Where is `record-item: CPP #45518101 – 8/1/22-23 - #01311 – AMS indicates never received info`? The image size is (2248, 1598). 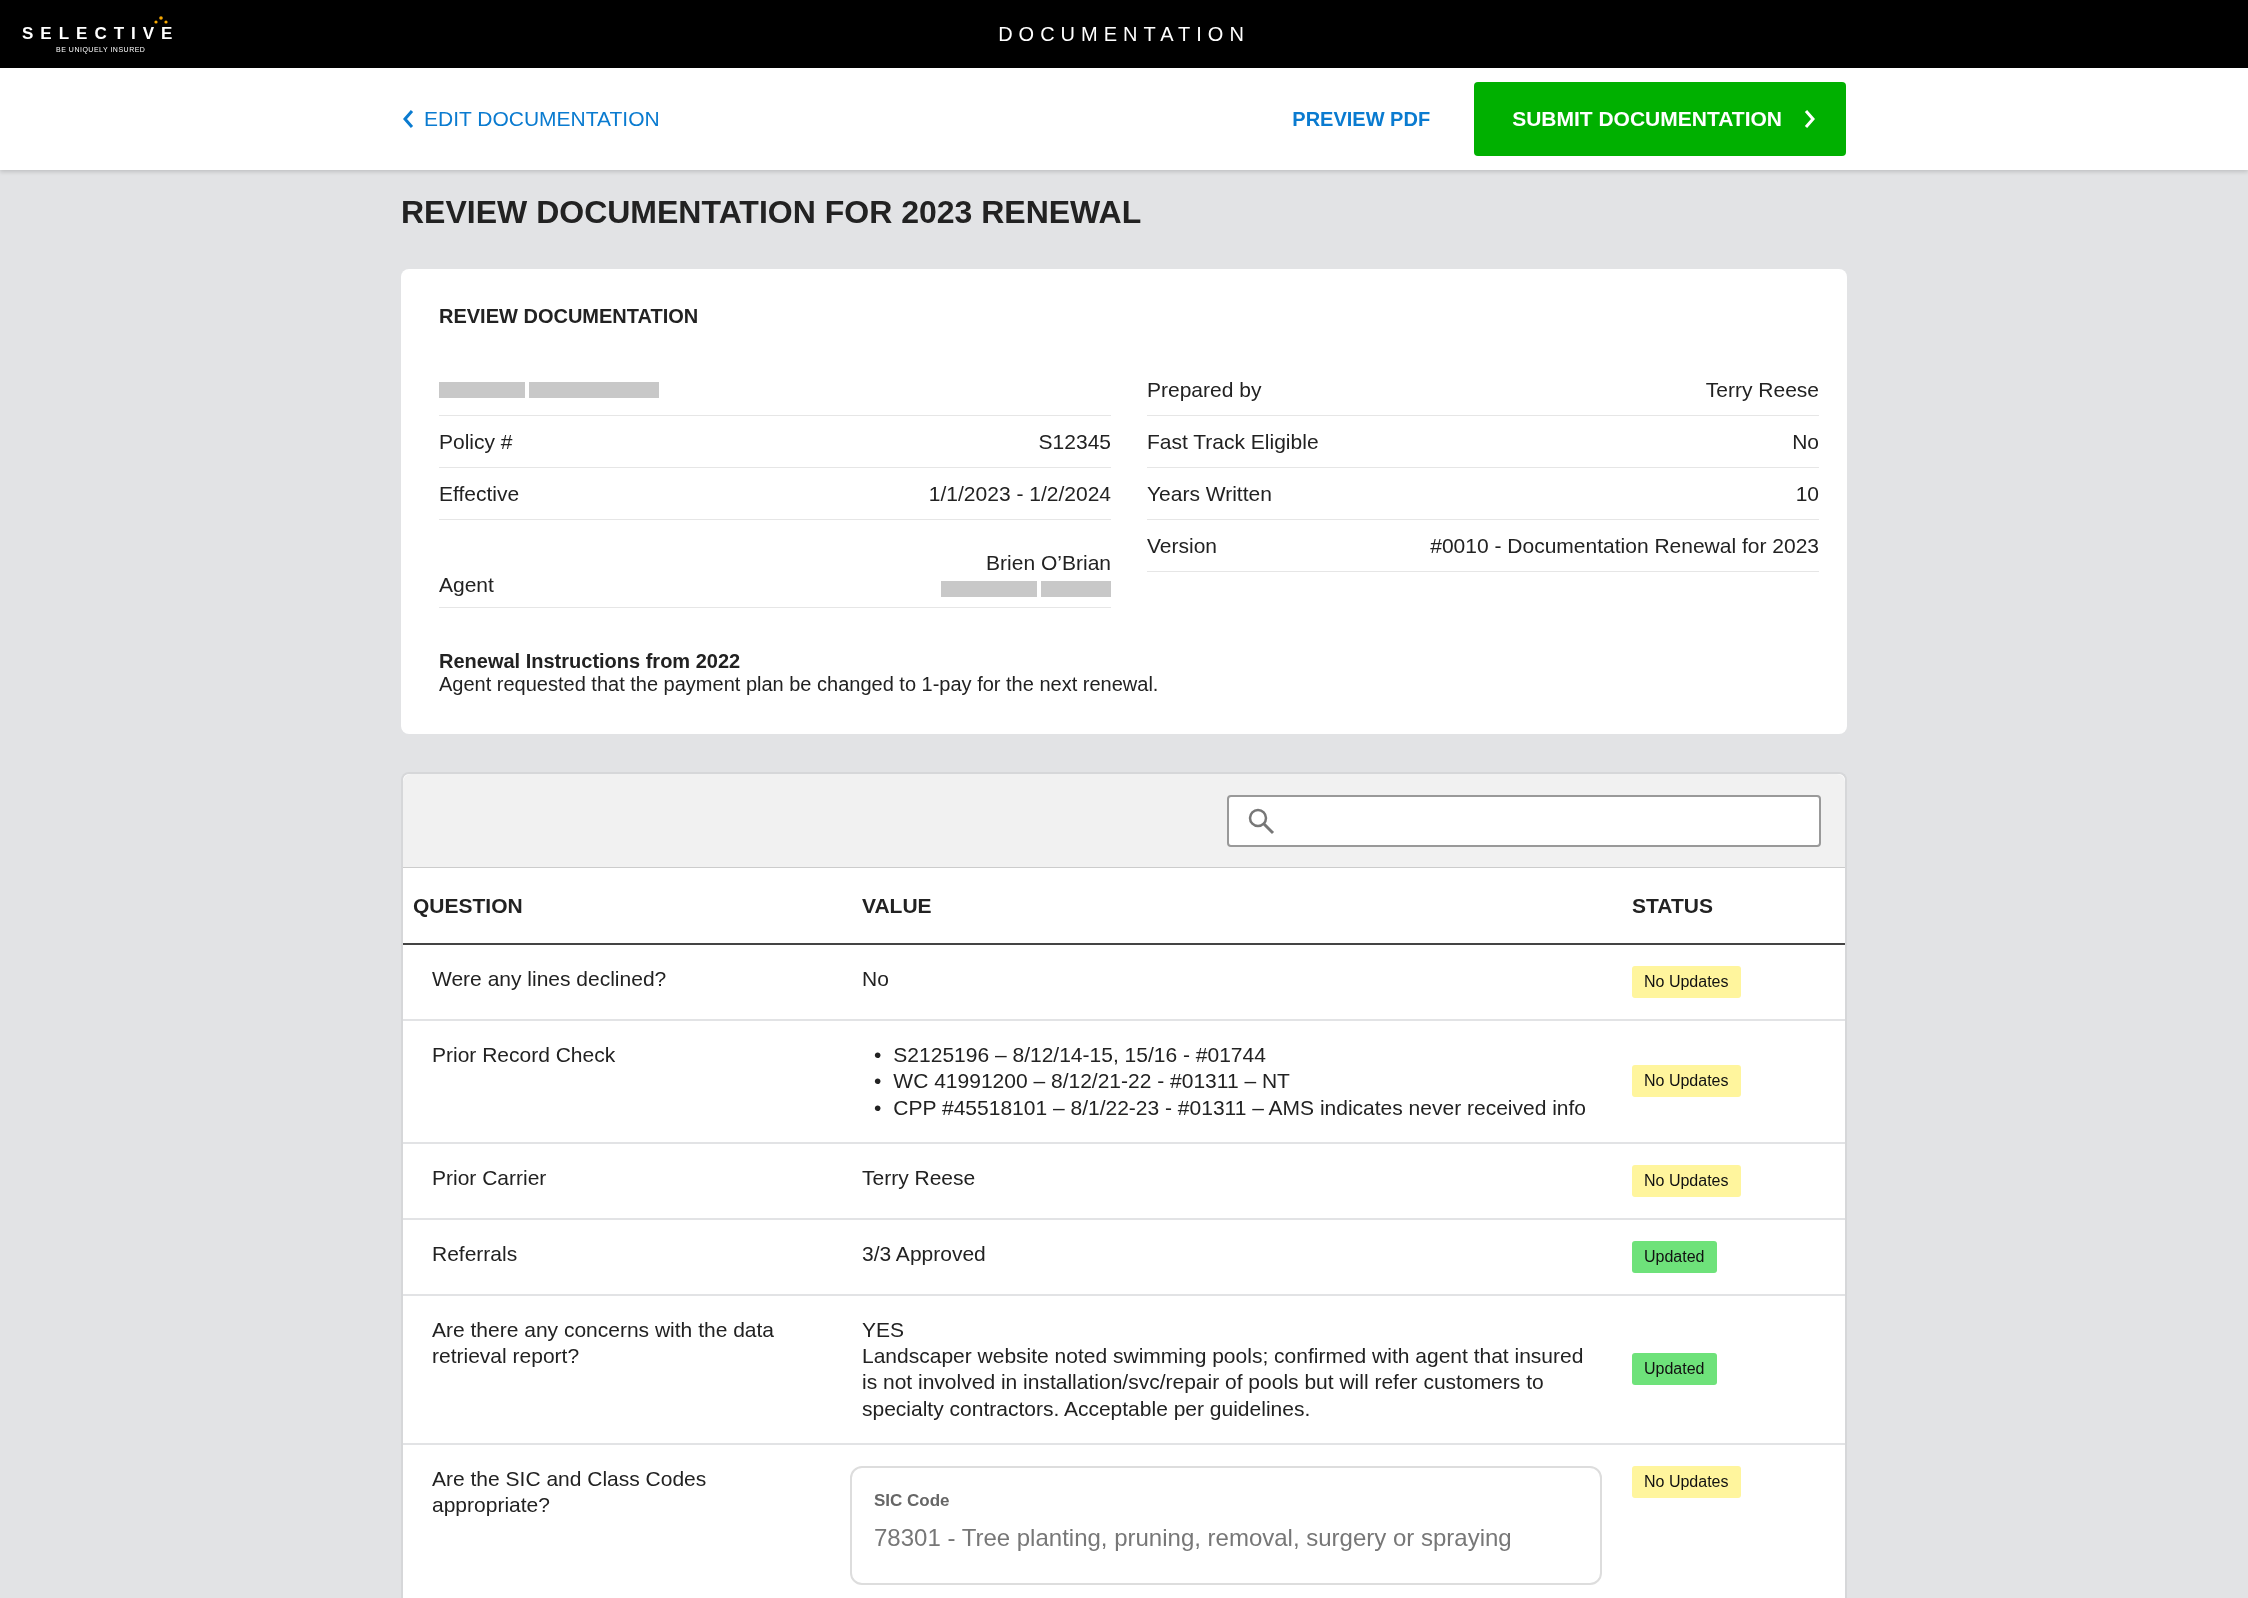
record-item: CPP #45518101 – 8/1/22-23 - #01311 – AMS indicates never received info is located at coordinates (1240, 1107).